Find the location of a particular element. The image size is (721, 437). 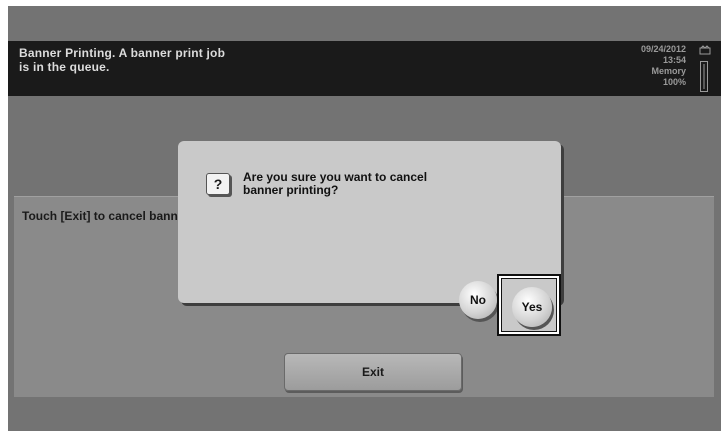

memory-gauge-fill is located at coordinates (704, 76).